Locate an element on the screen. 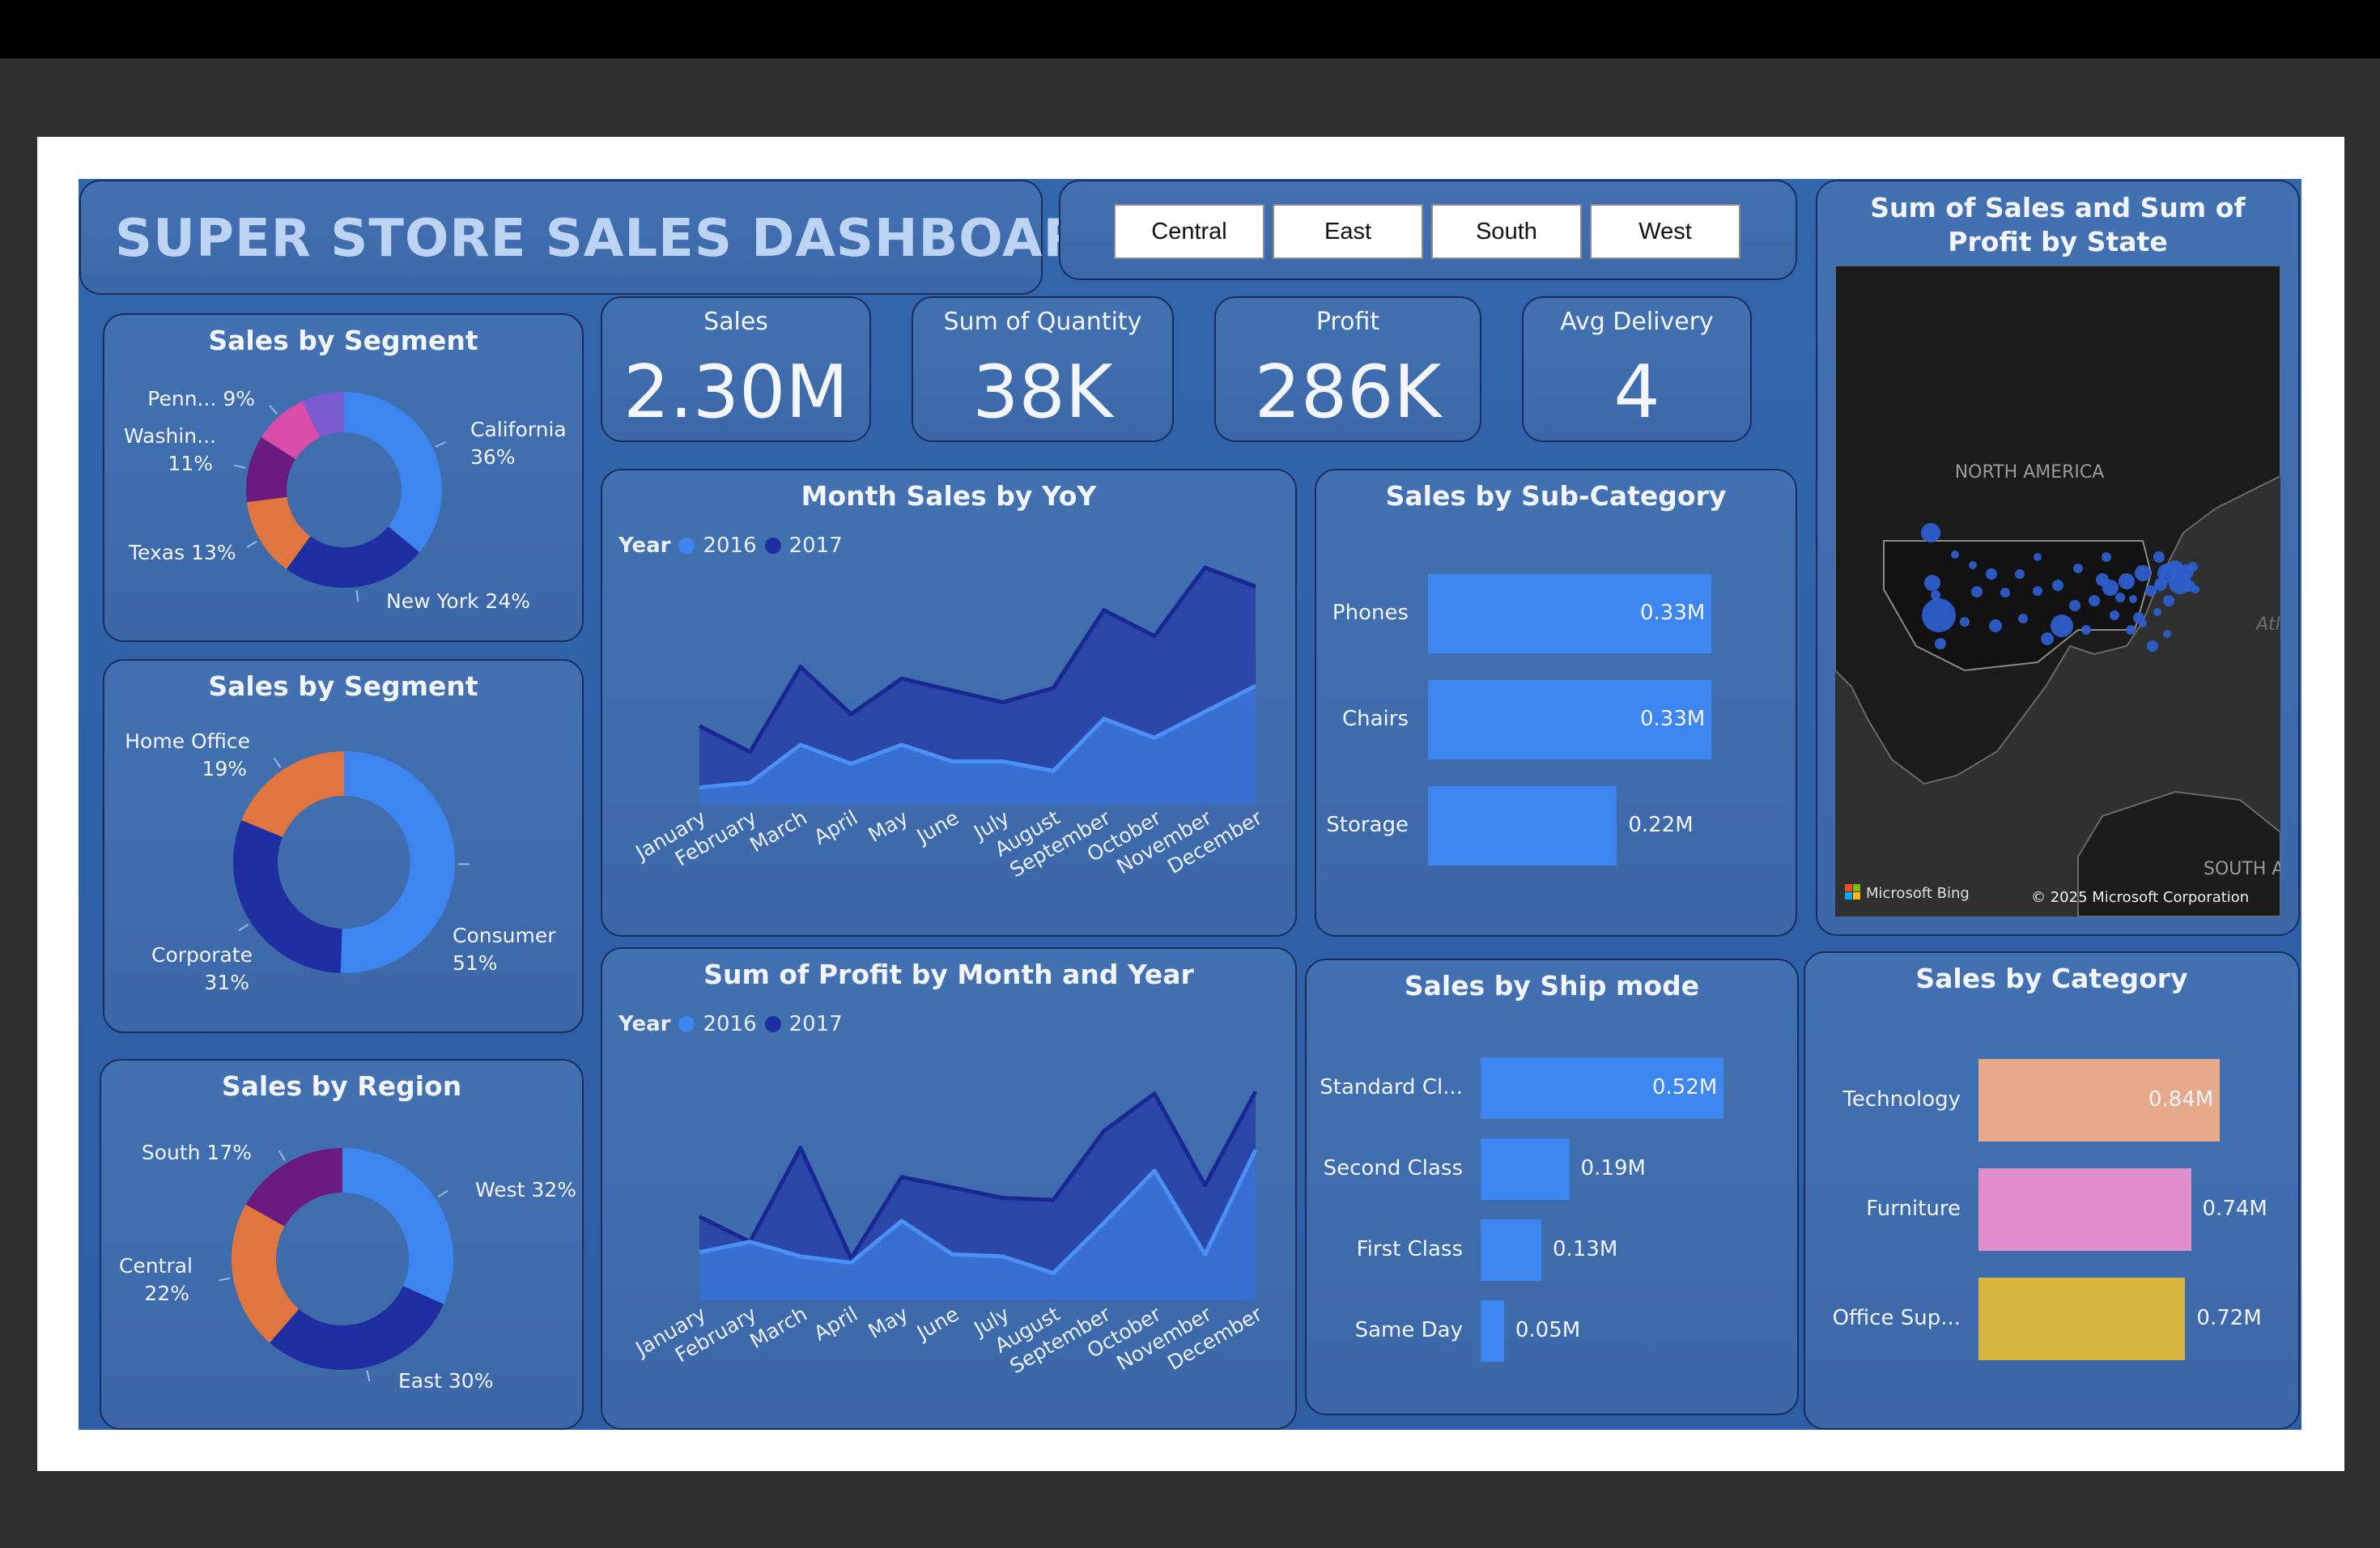  map-label-ocean: Atl is located at coordinates (2267, 625).